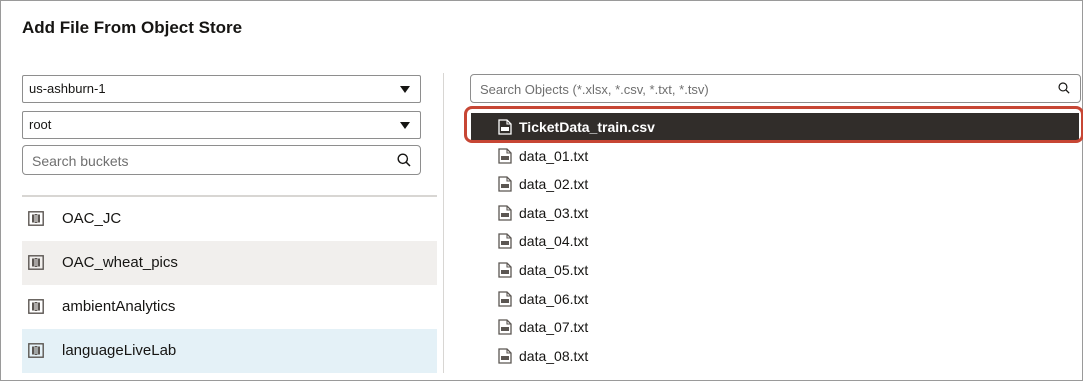  I want to click on bucket-label: OAC_JC, so click(92, 218).